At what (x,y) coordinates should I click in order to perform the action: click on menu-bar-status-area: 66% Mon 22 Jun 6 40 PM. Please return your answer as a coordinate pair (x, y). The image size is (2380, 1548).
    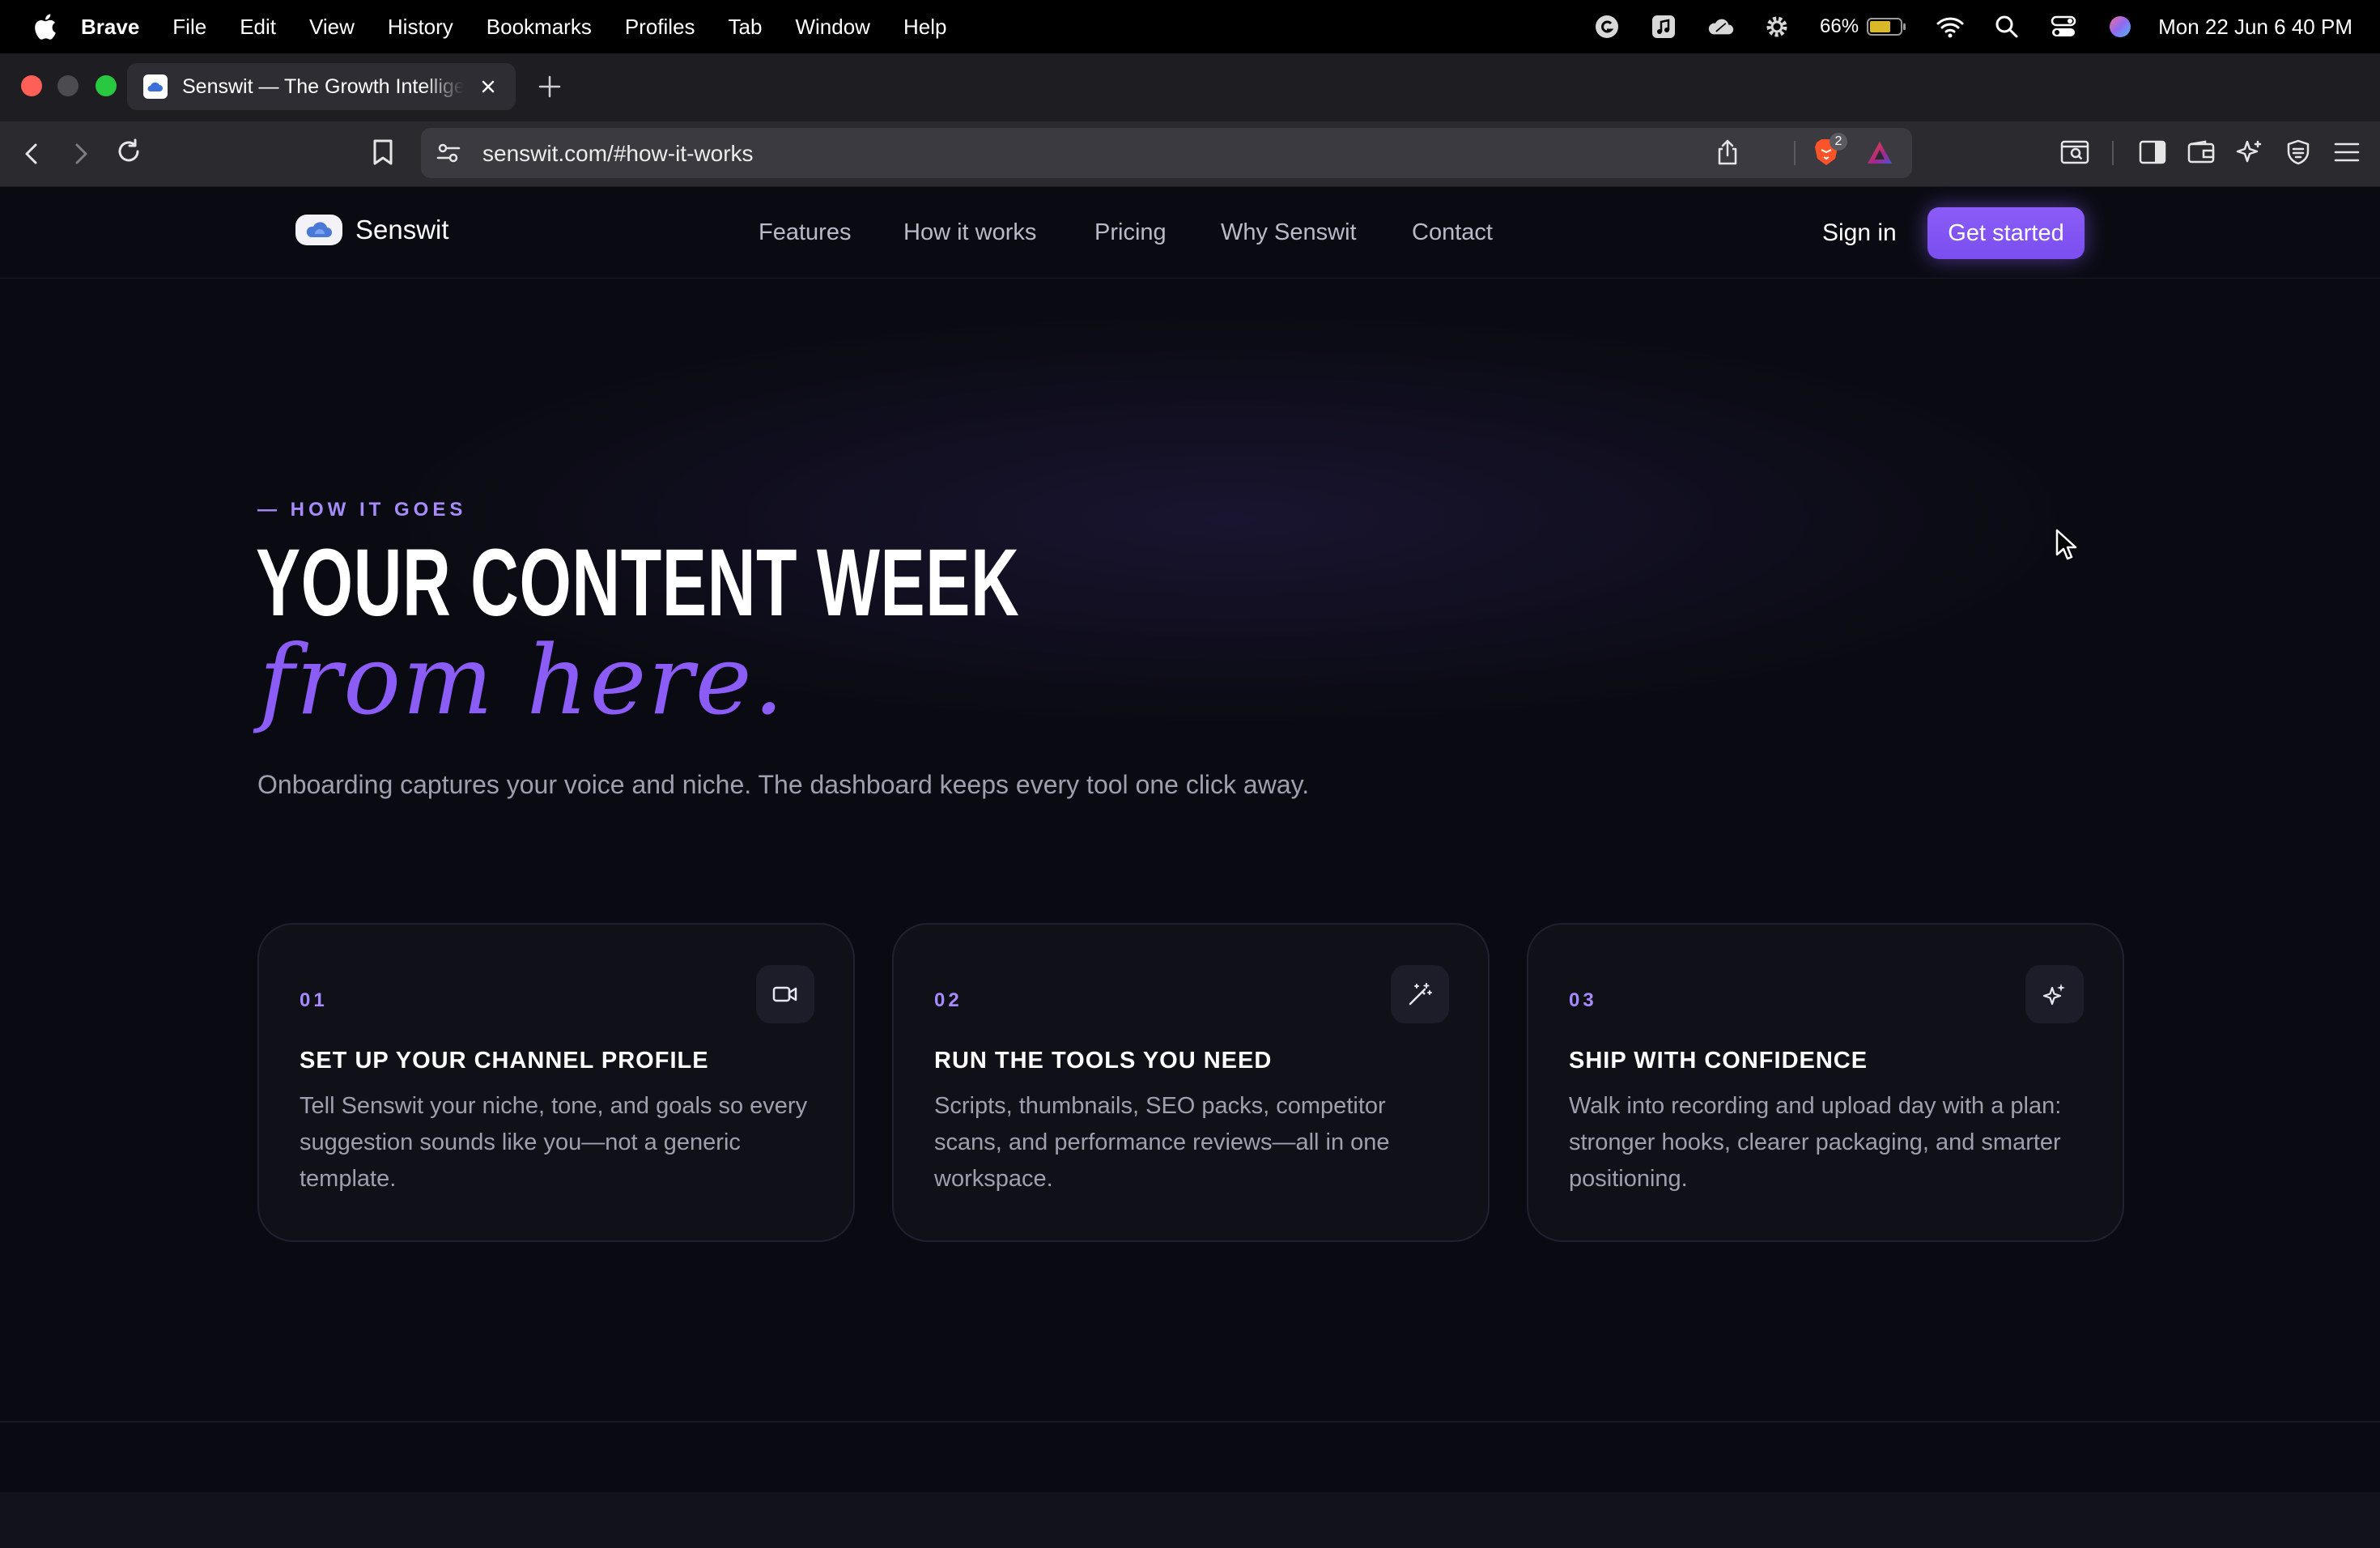
    Looking at the image, I should click on (1958, 27).